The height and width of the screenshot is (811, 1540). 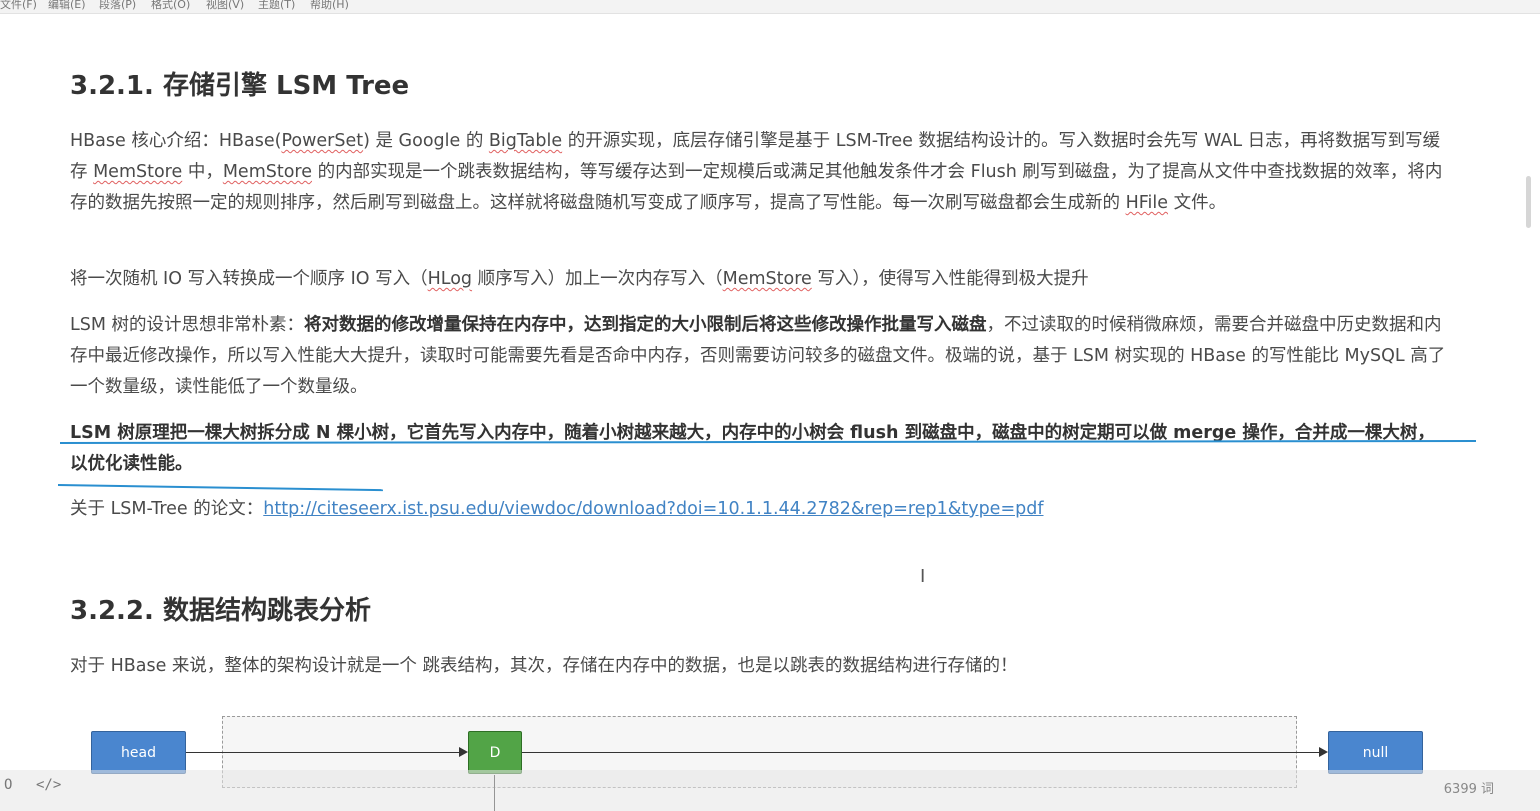 What do you see at coordinates (1197, 203) in the screenshot?
I see `text-run: 文件。` at bounding box center [1197, 203].